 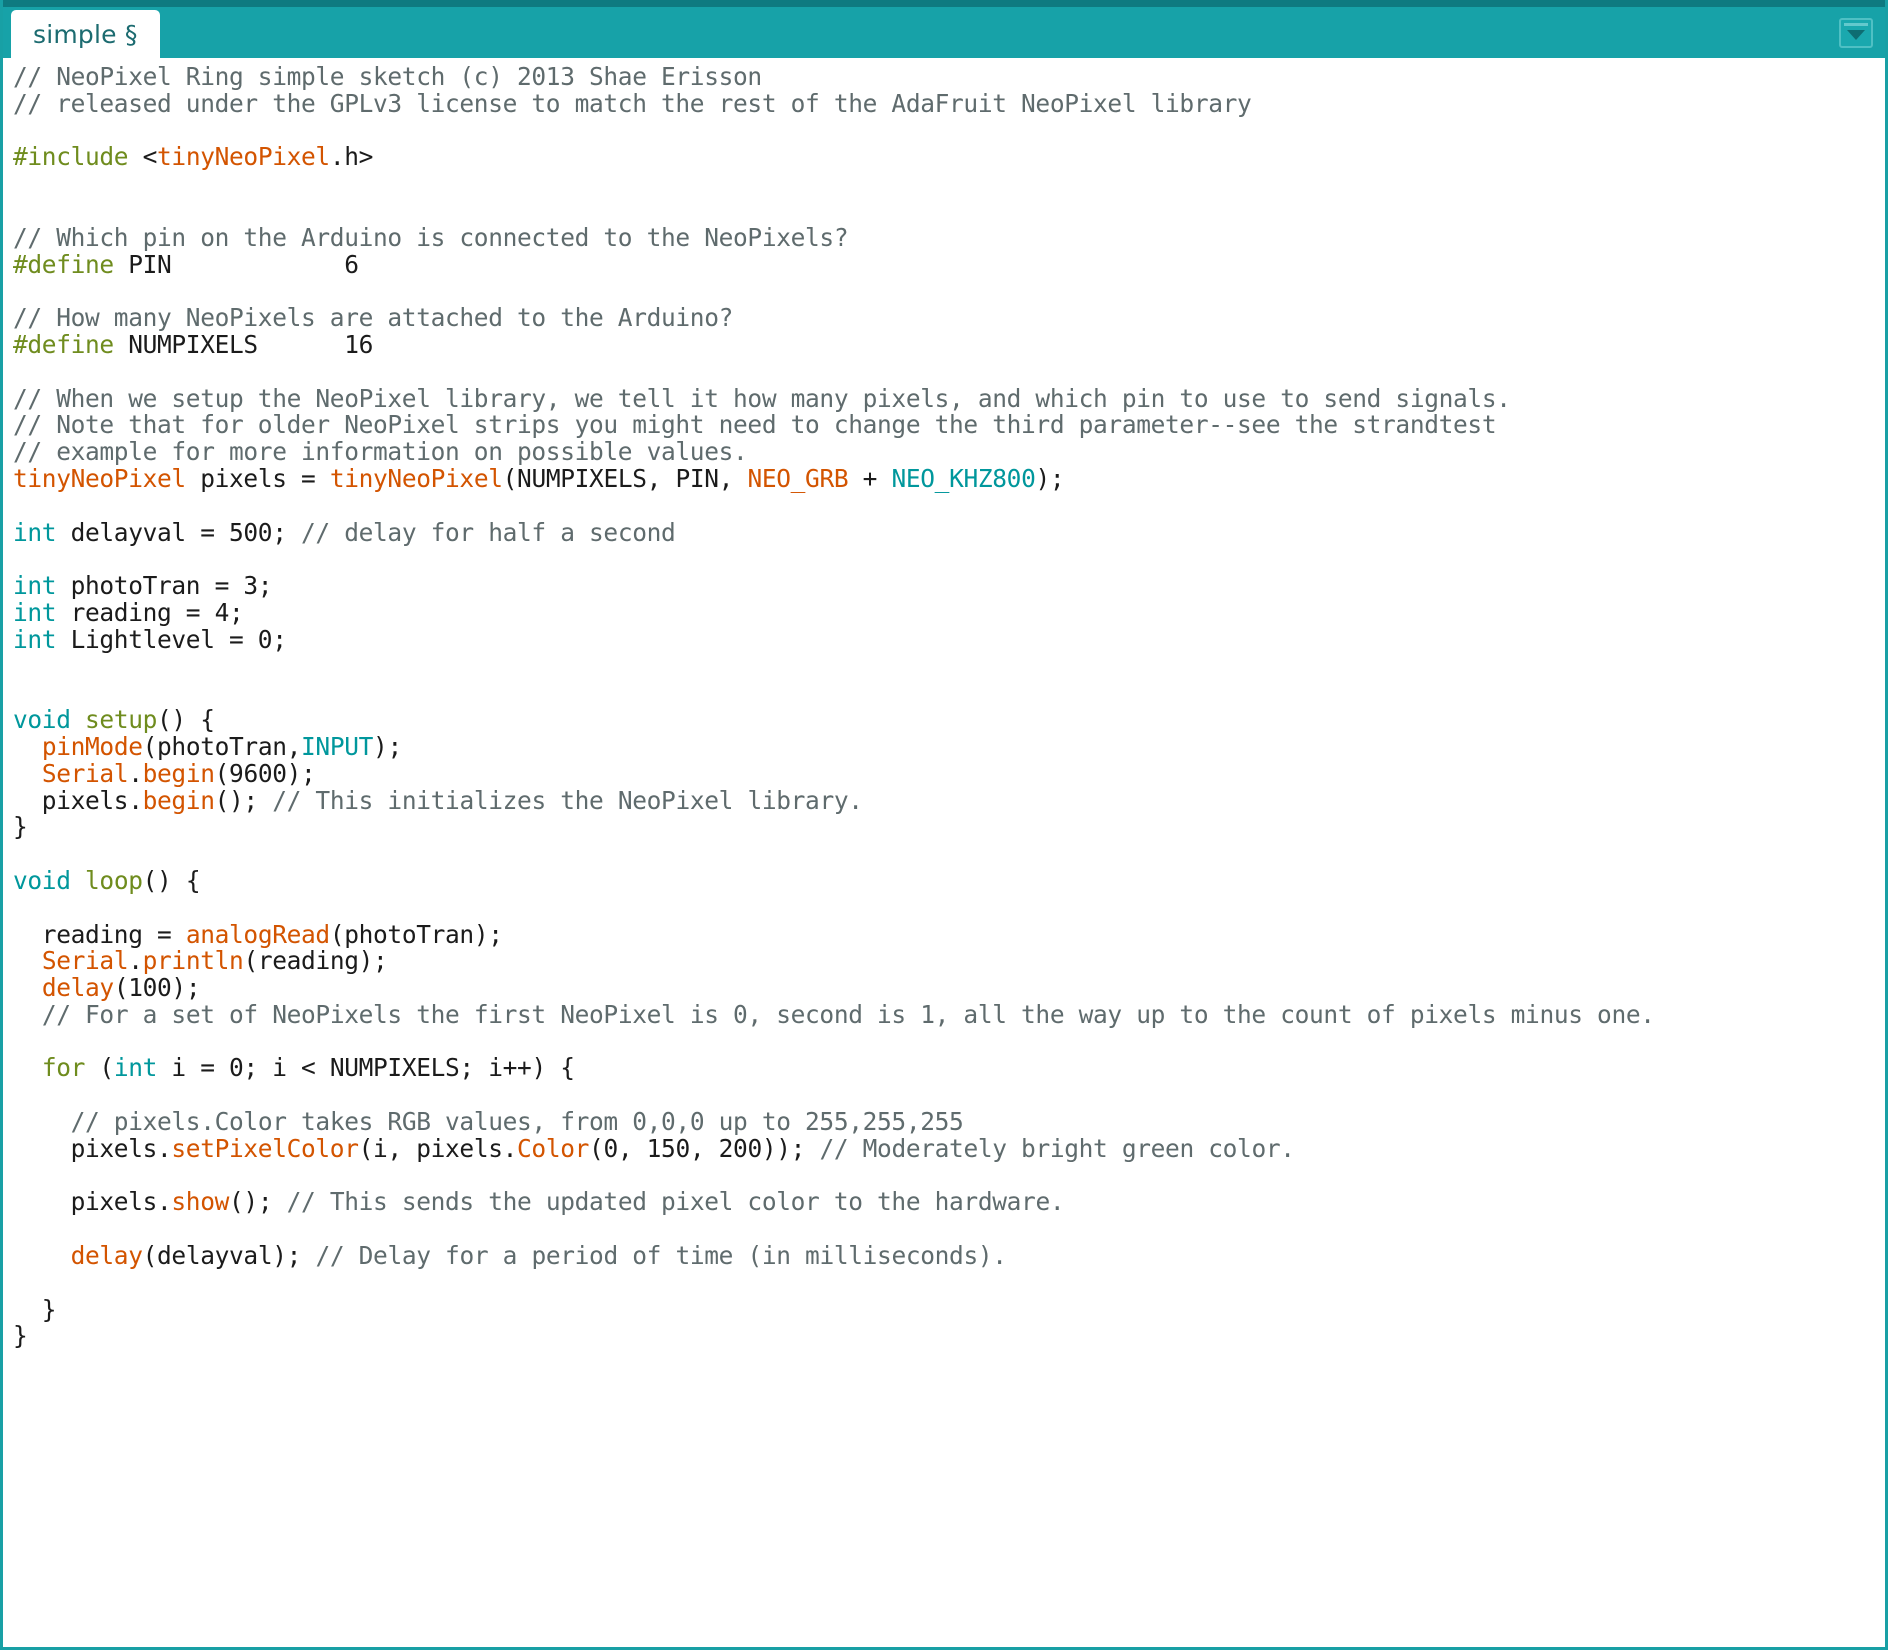 I want to click on code-token: photoTran = 3;, so click(x=164, y=586).